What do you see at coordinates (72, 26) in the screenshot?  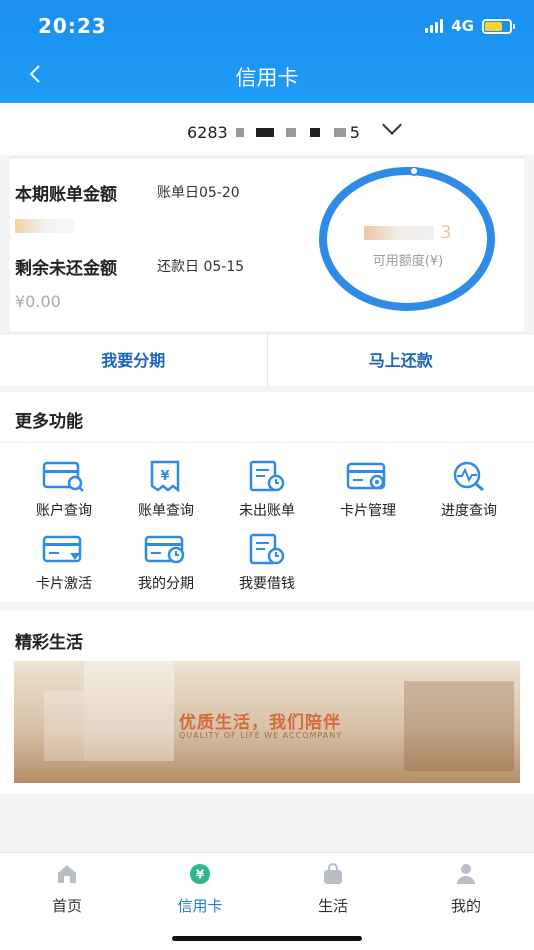 I see `status-time: 20:23` at bounding box center [72, 26].